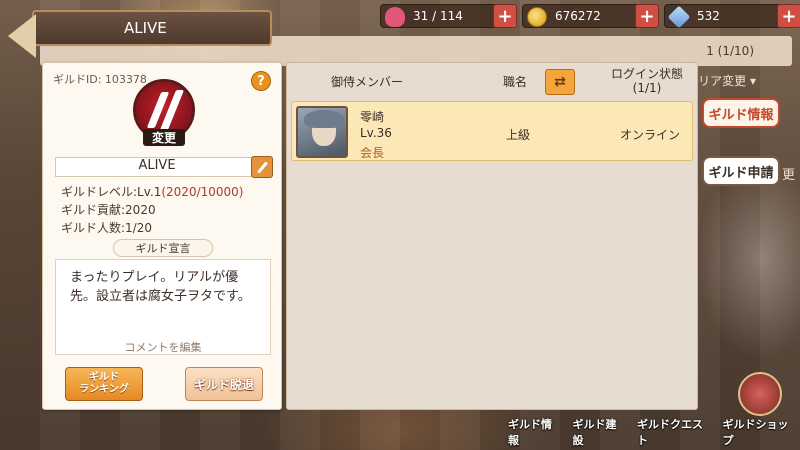 The image size is (800, 450). What do you see at coordinates (732, 16) in the screenshot?
I see `gem-counter: 532 +` at bounding box center [732, 16].